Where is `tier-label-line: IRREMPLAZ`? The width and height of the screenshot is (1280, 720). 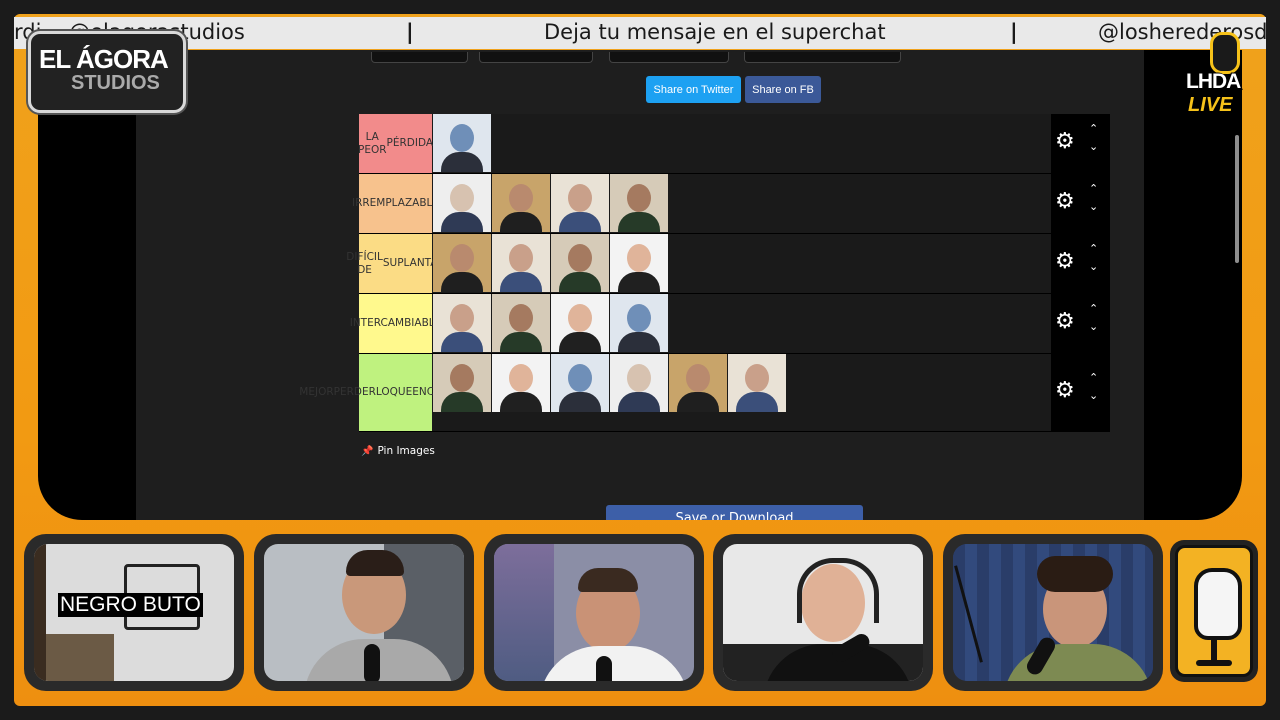 tier-label-line: IRREMPLAZ is located at coordinates (382, 203).